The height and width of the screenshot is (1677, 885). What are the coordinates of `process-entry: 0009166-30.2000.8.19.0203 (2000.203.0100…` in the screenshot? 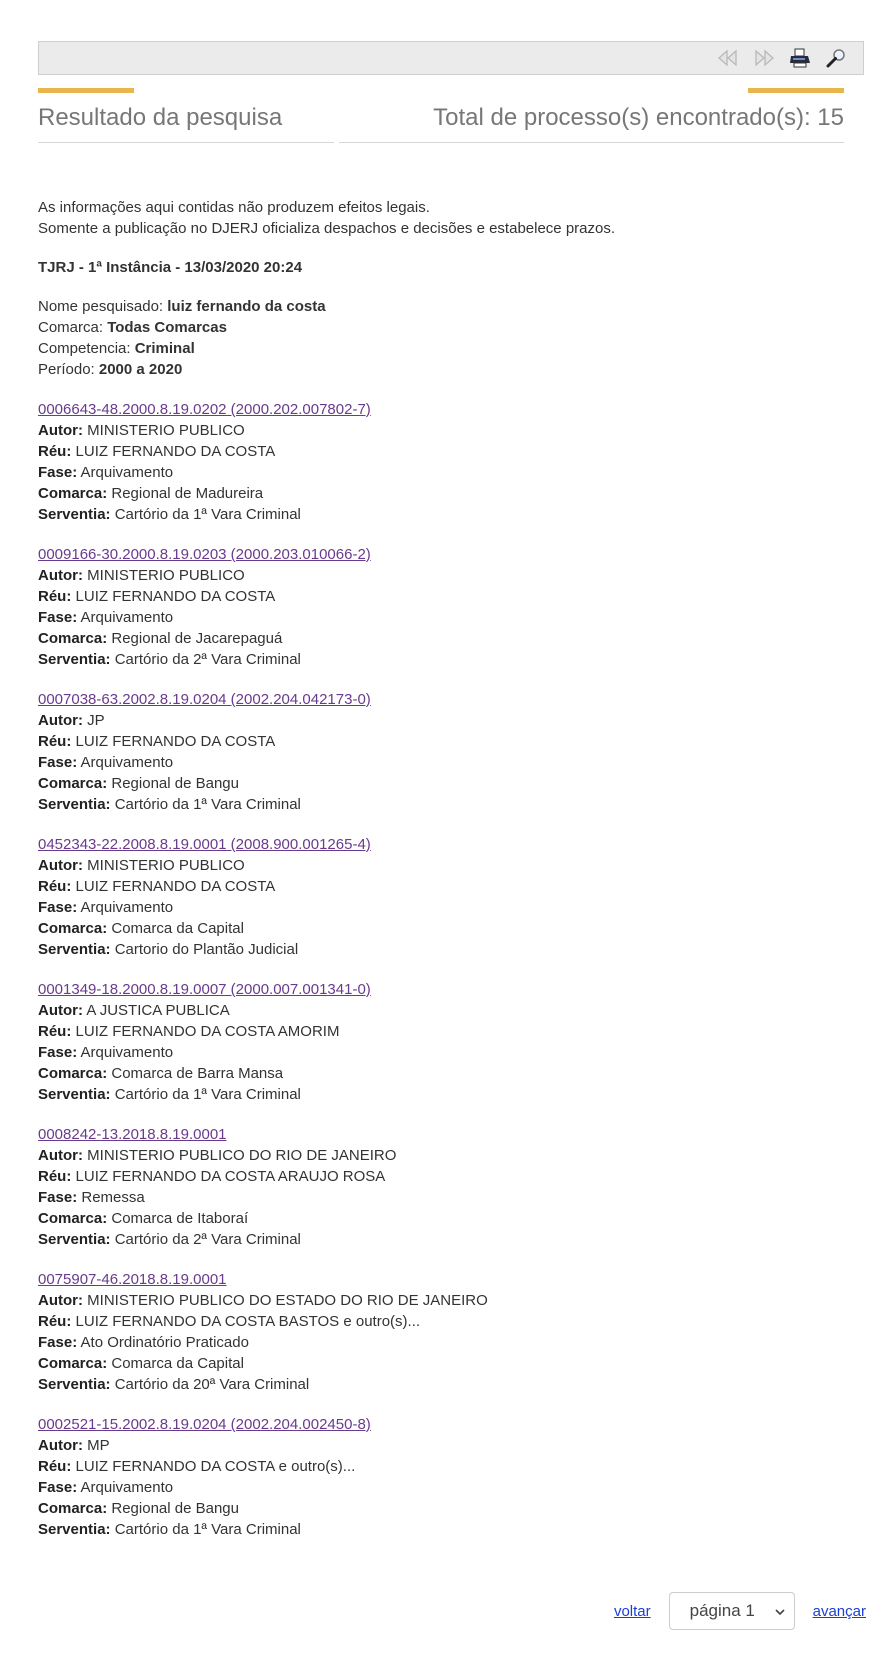 It's located at (441, 607).